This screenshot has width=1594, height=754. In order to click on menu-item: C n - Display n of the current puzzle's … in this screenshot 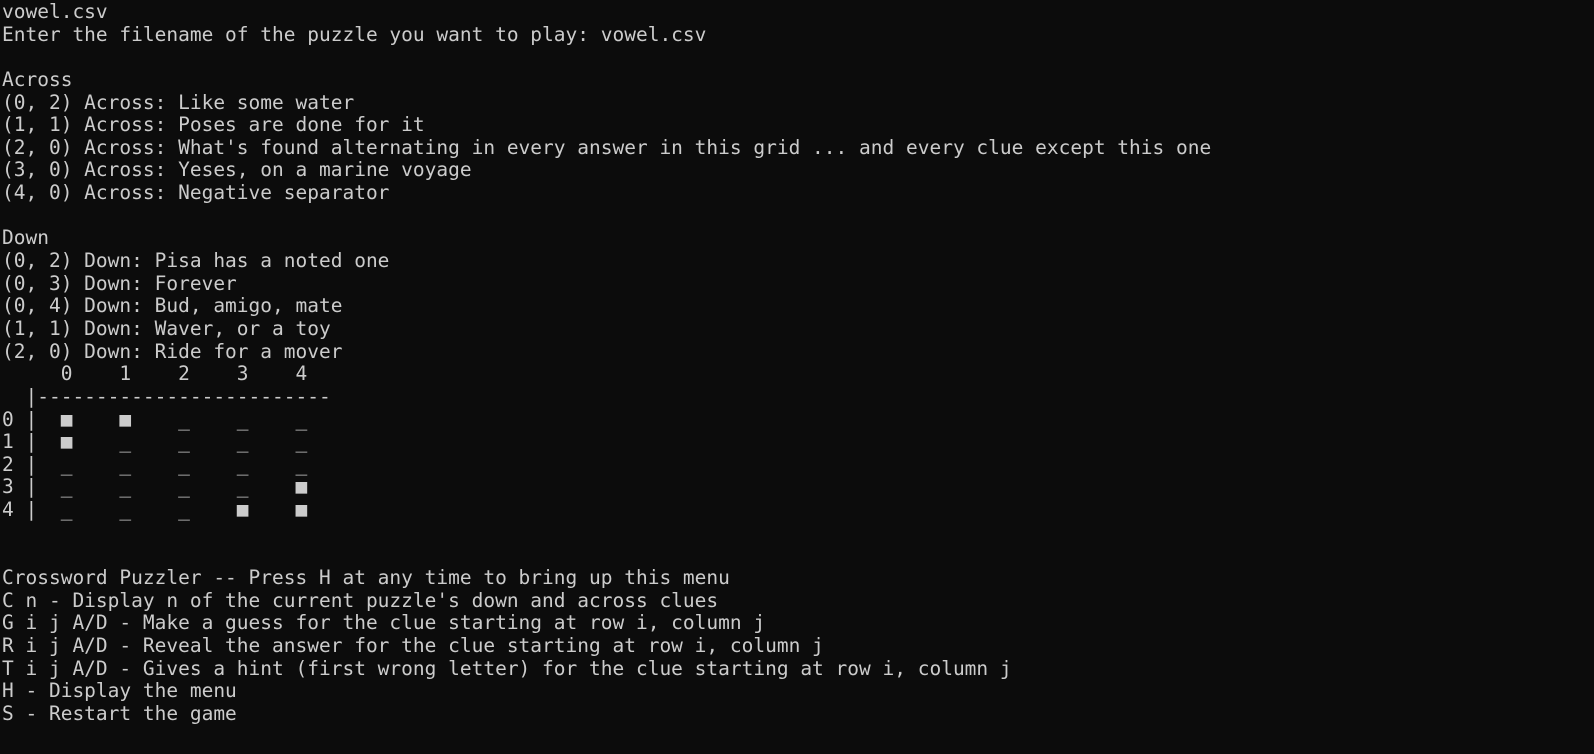, I will do `click(360, 600)`.